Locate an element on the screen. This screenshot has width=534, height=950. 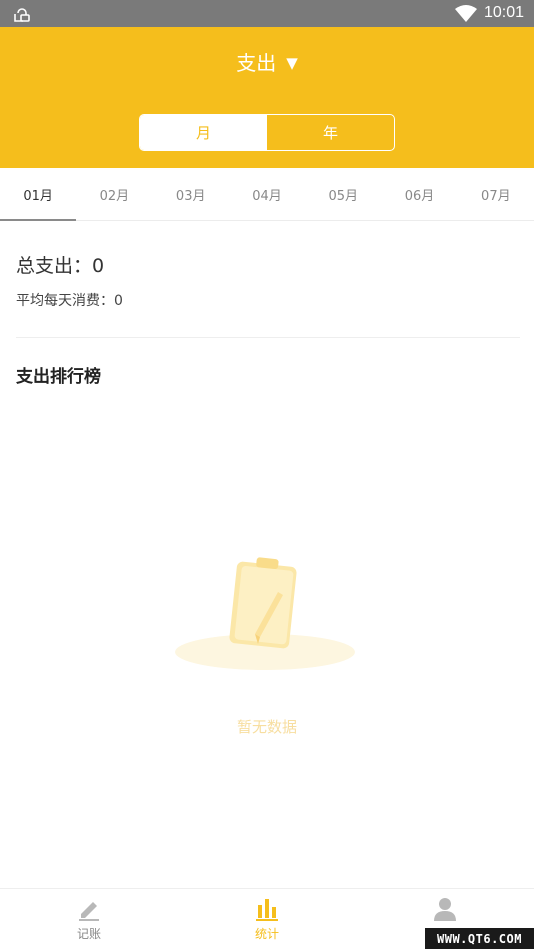
status-time: 10:01 is located at coordinates (504, 12).